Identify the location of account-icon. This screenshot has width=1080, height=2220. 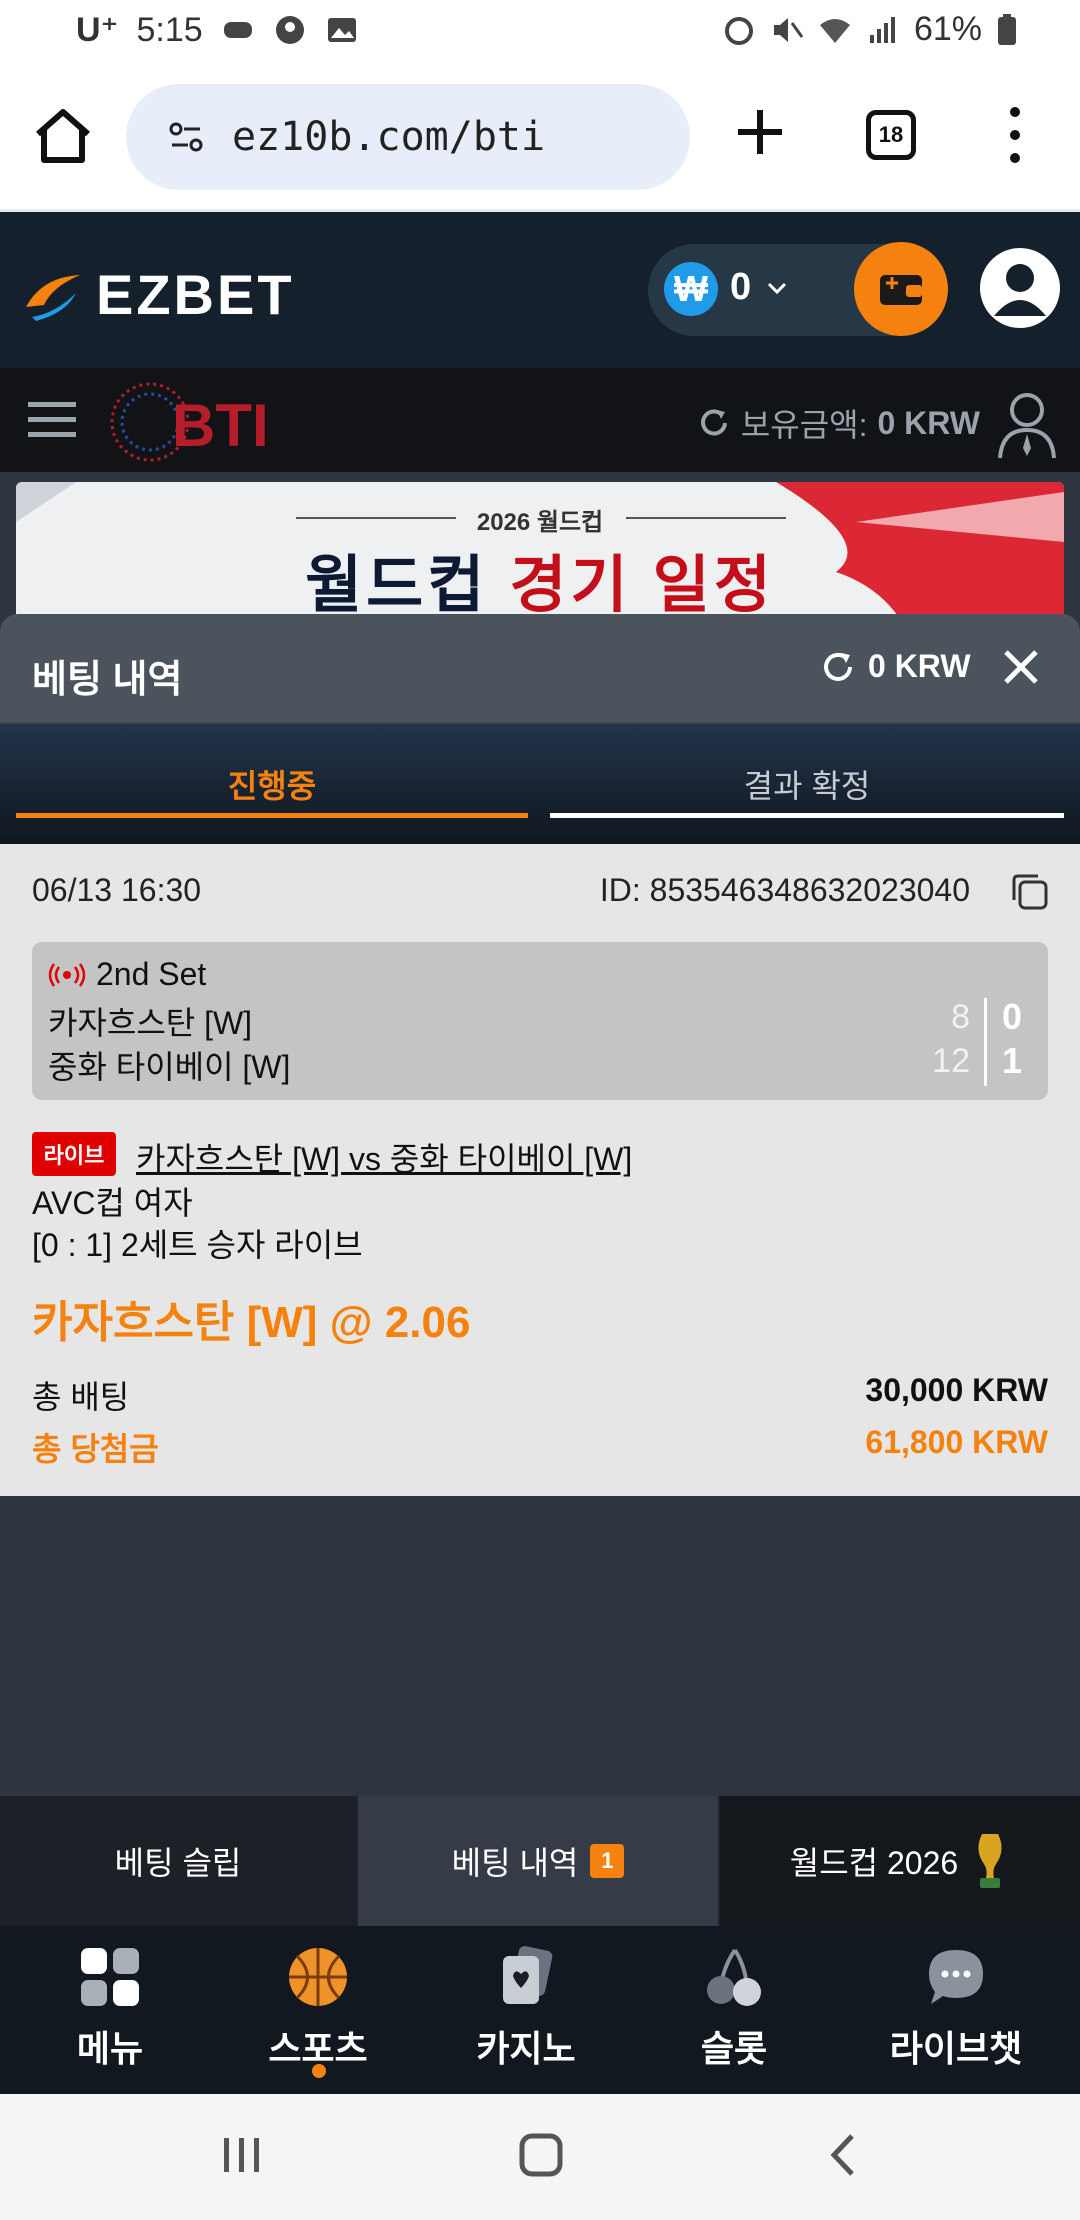
(1027, 425).